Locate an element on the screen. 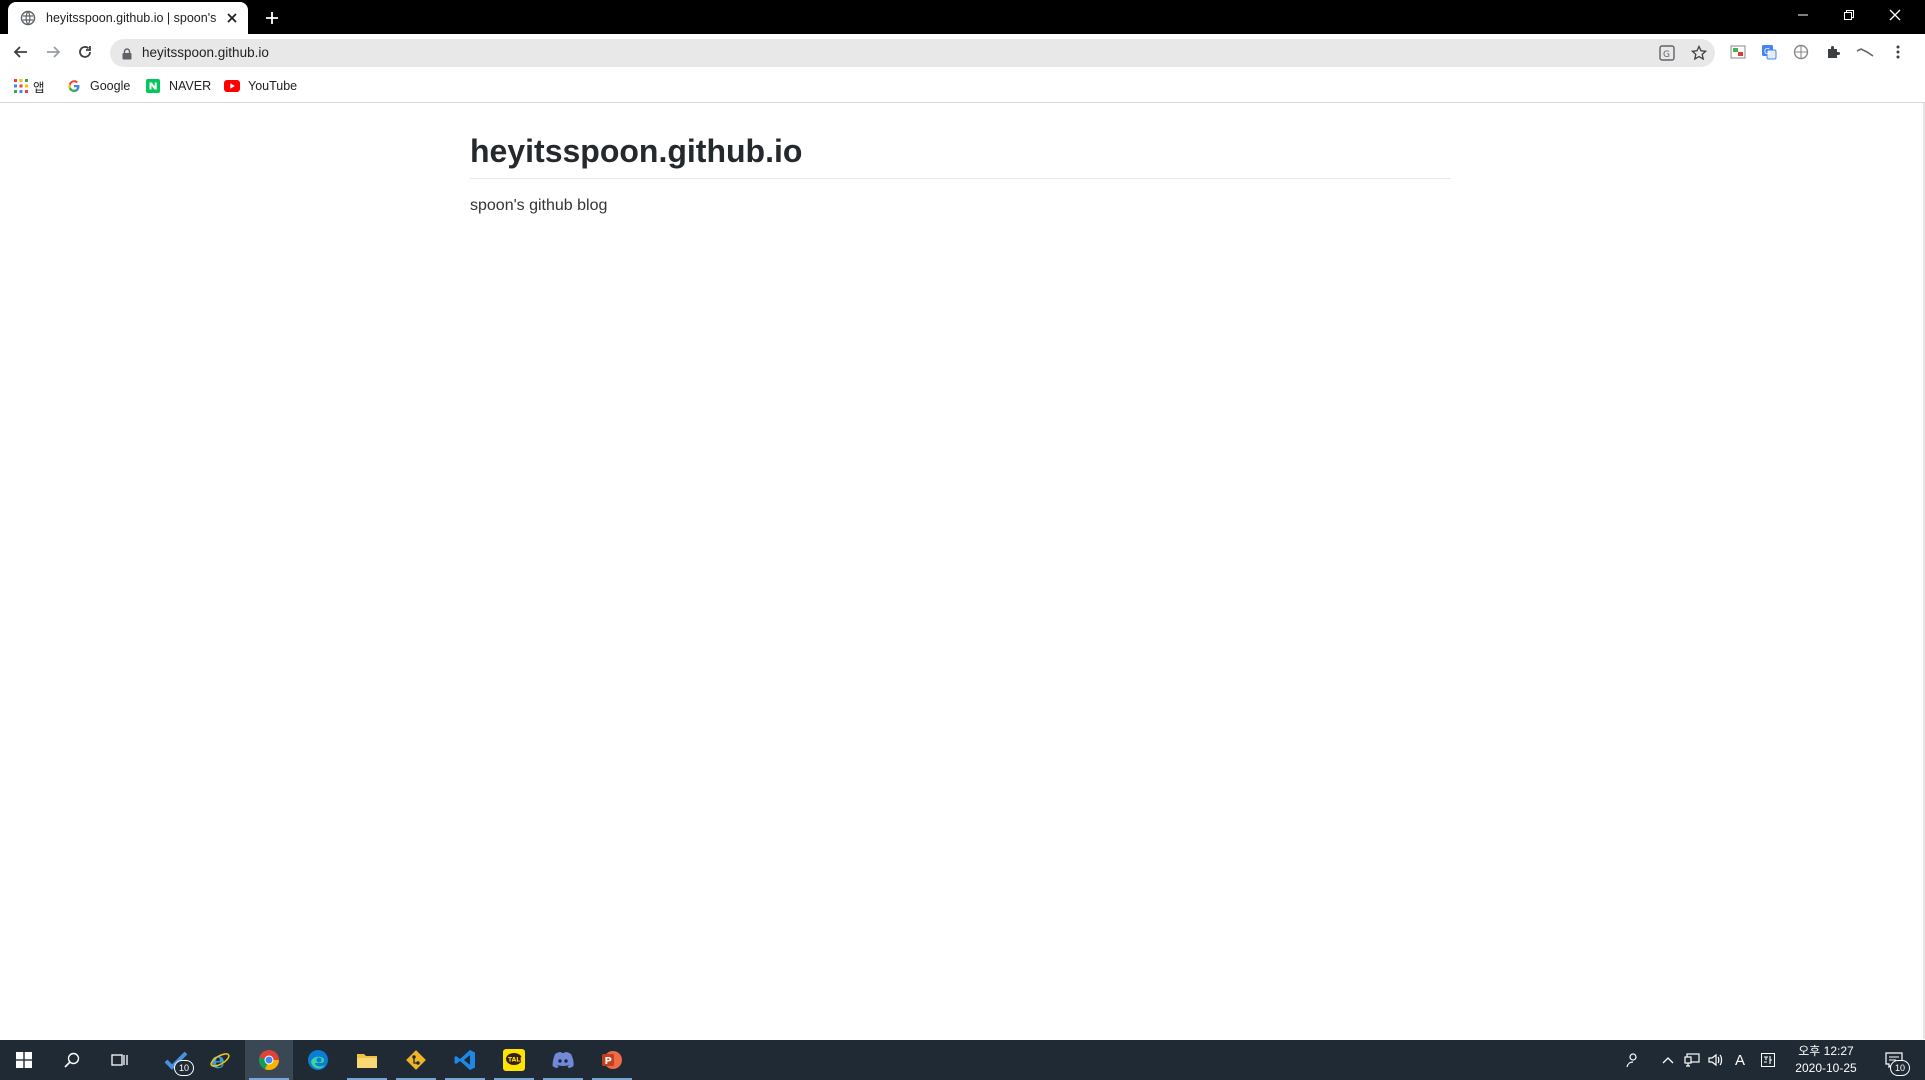 The image size is (1925, 1080). close-window-button is located at coordinates (1895, 15).